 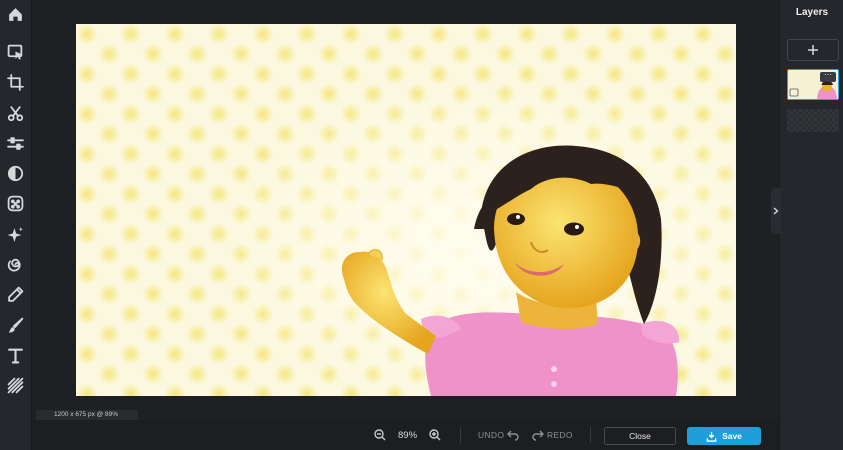 I want to click on cutout-tool, so click(x=15, y=113).